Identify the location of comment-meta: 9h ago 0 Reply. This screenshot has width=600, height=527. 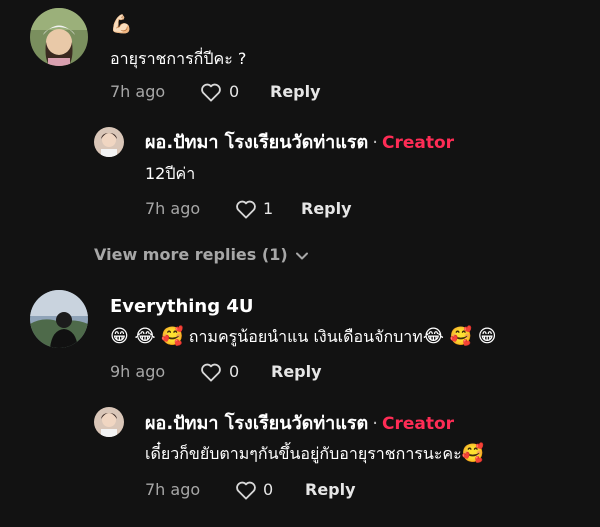
(240, 372).